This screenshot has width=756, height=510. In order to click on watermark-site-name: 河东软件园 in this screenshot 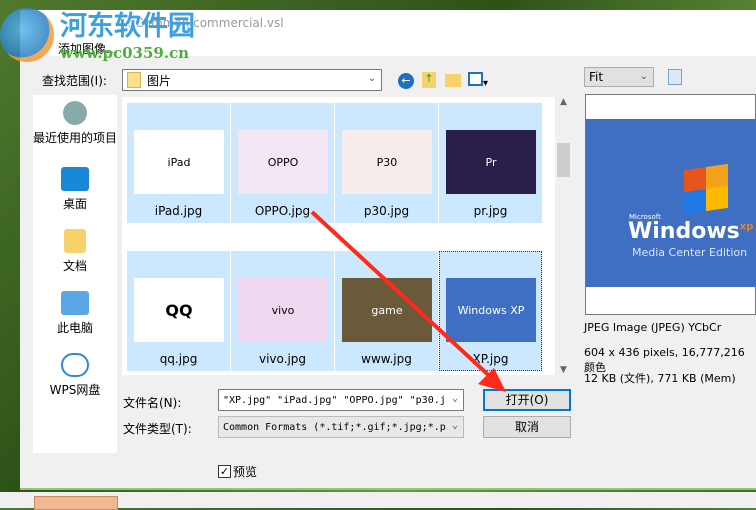, I will do `click(127, 26)`.